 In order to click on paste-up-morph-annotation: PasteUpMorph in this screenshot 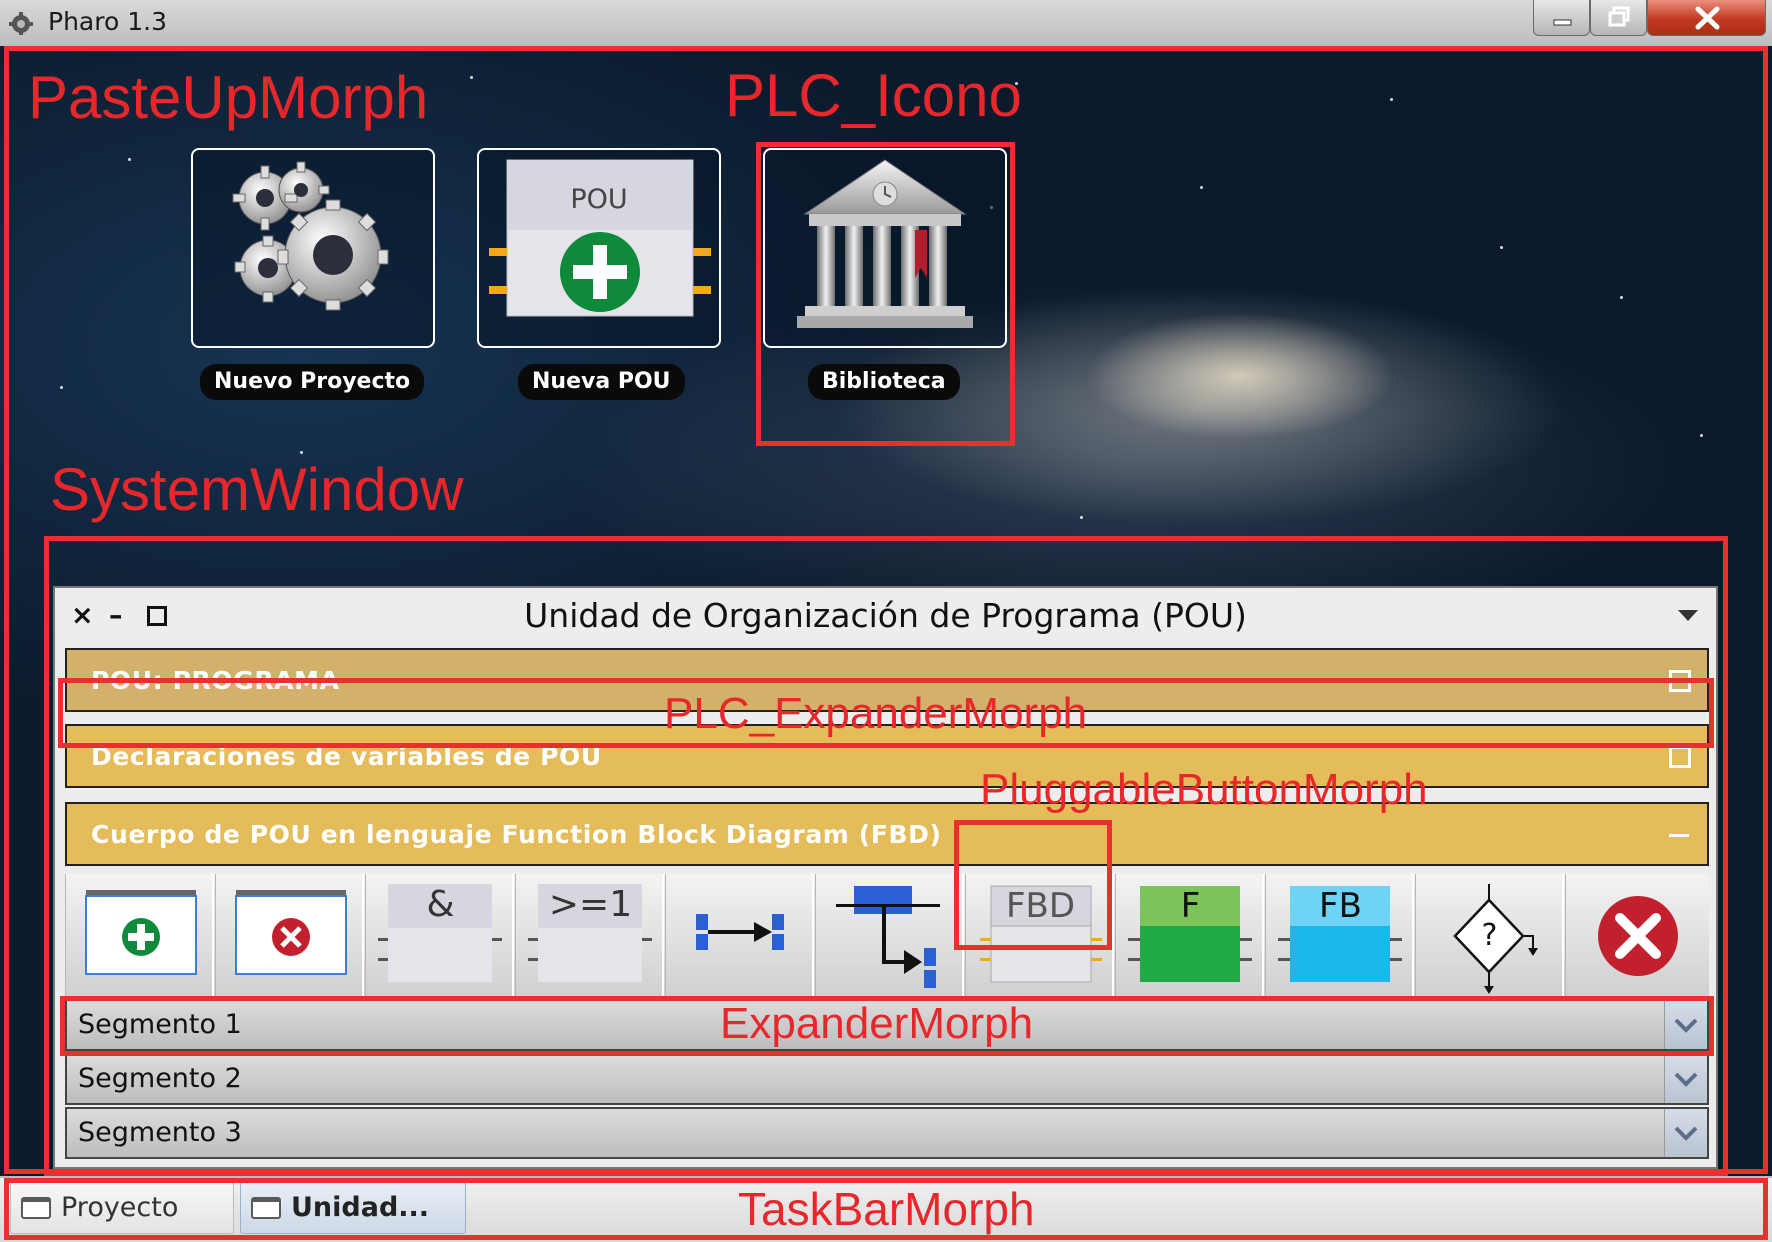, I will do `click(228, 97)`.